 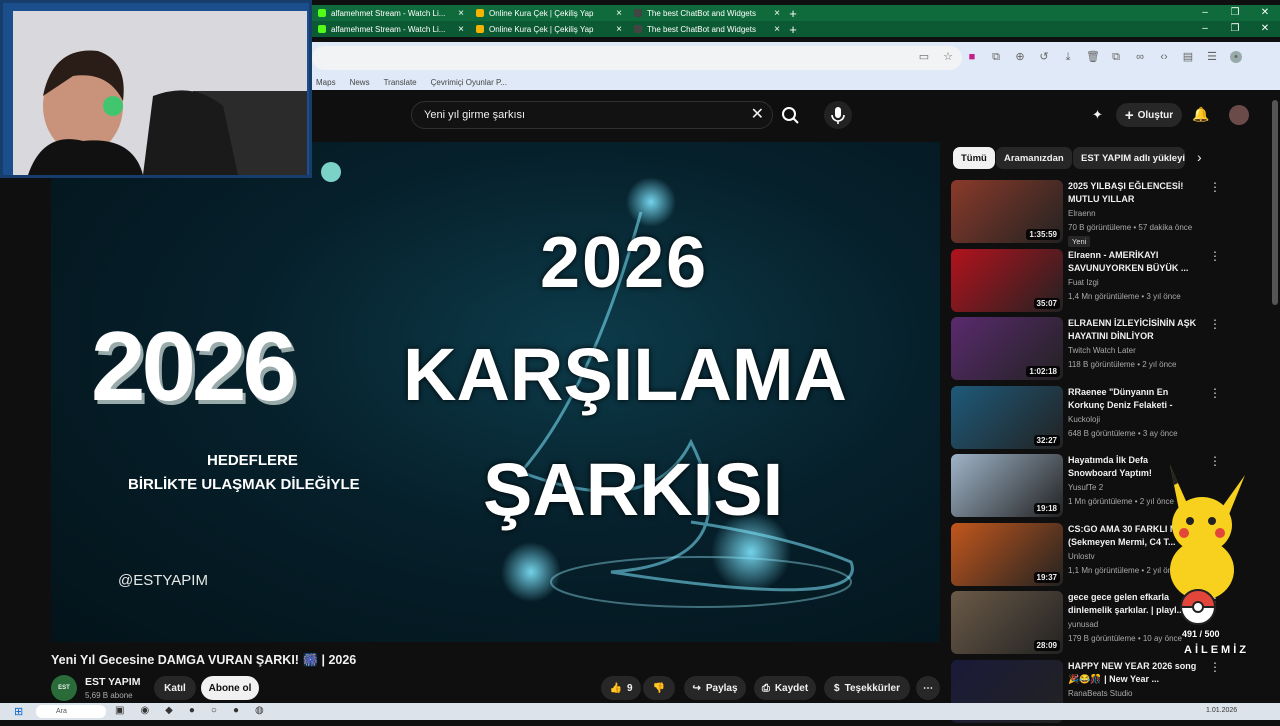 What do you see at coordinates (244, 484) in the screenshot?
I see `subtext-line2: BİRLİKTE ULAŞMAK DİLEĞİYLE` at bounding box center [244, 484].